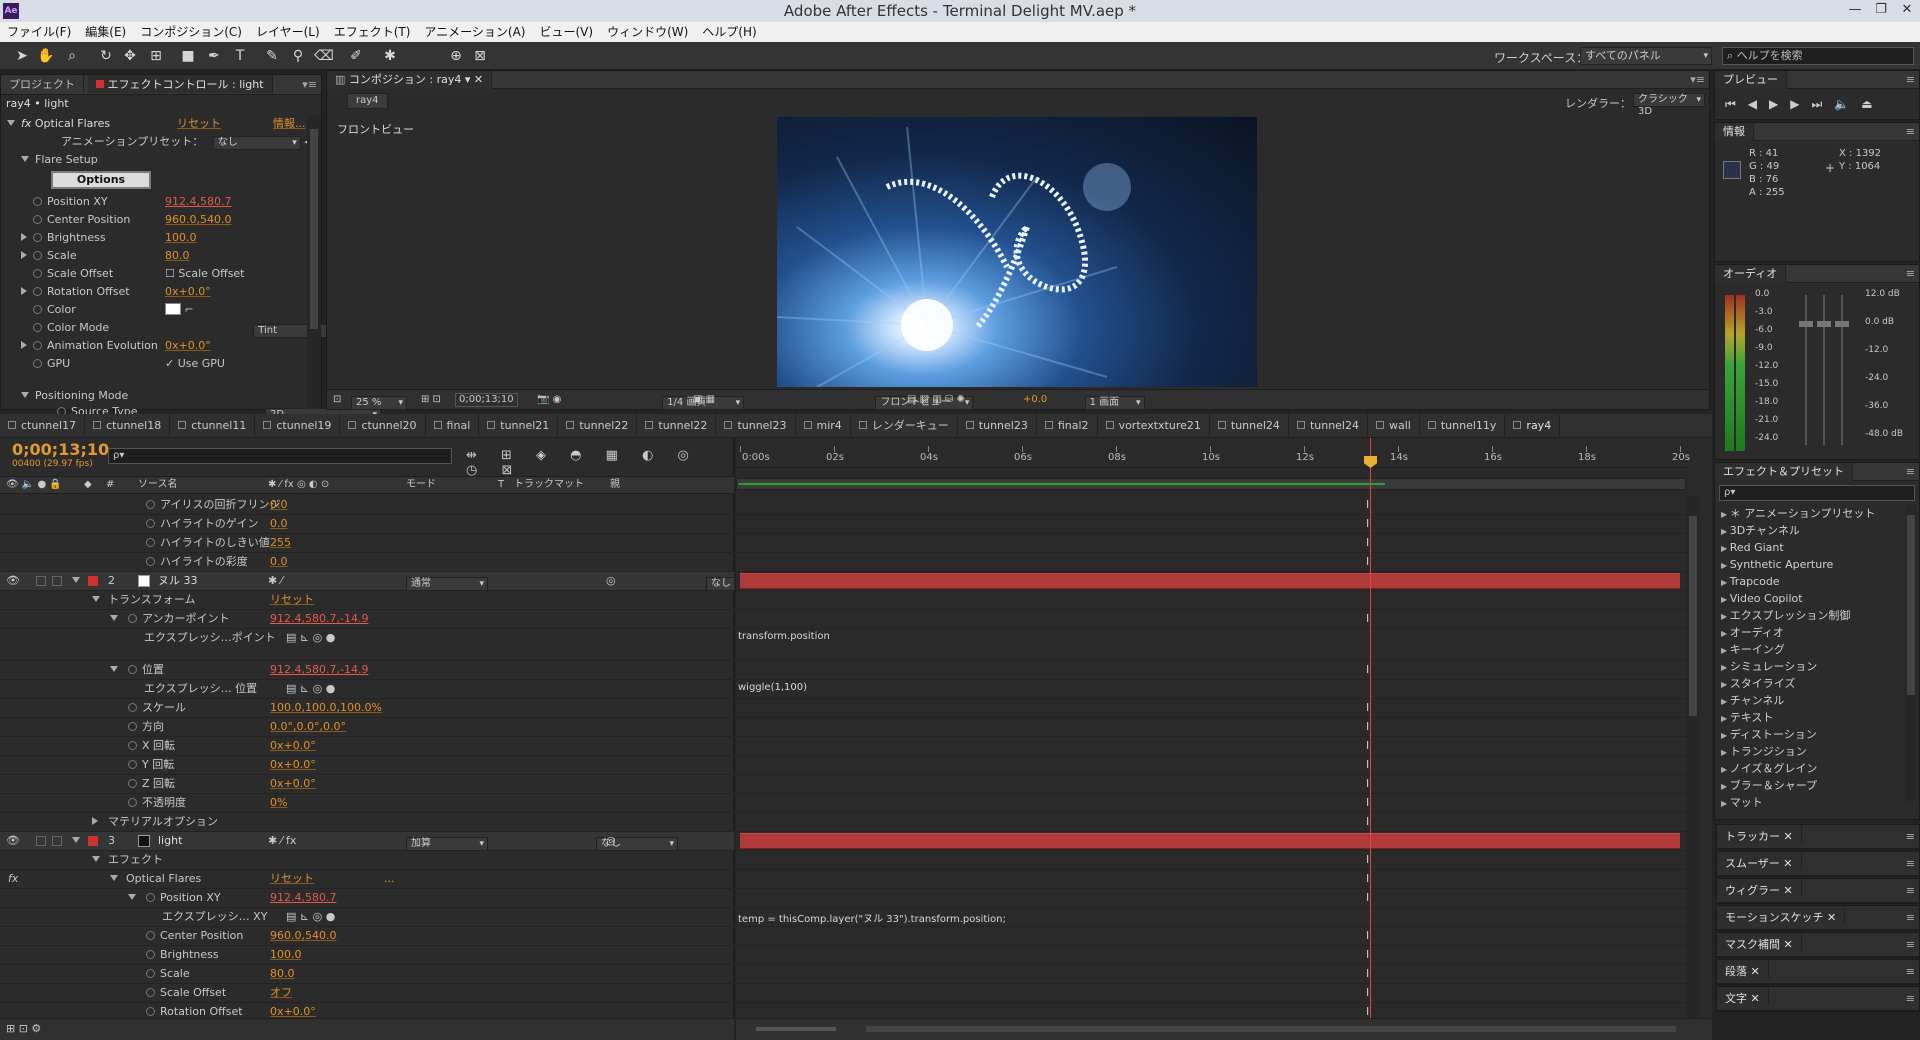  I want to click on side-panel-tab: スムーザー ✕, so click(1759, 861).